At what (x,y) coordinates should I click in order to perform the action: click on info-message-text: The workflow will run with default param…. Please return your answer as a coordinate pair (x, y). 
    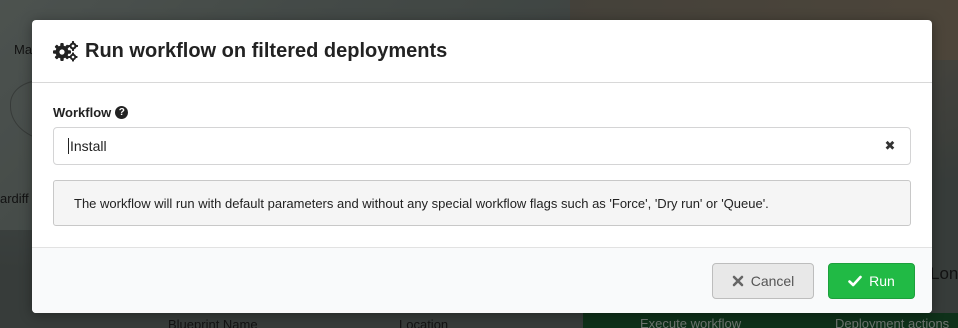
    Looking at the image, I should click on (421, 203).